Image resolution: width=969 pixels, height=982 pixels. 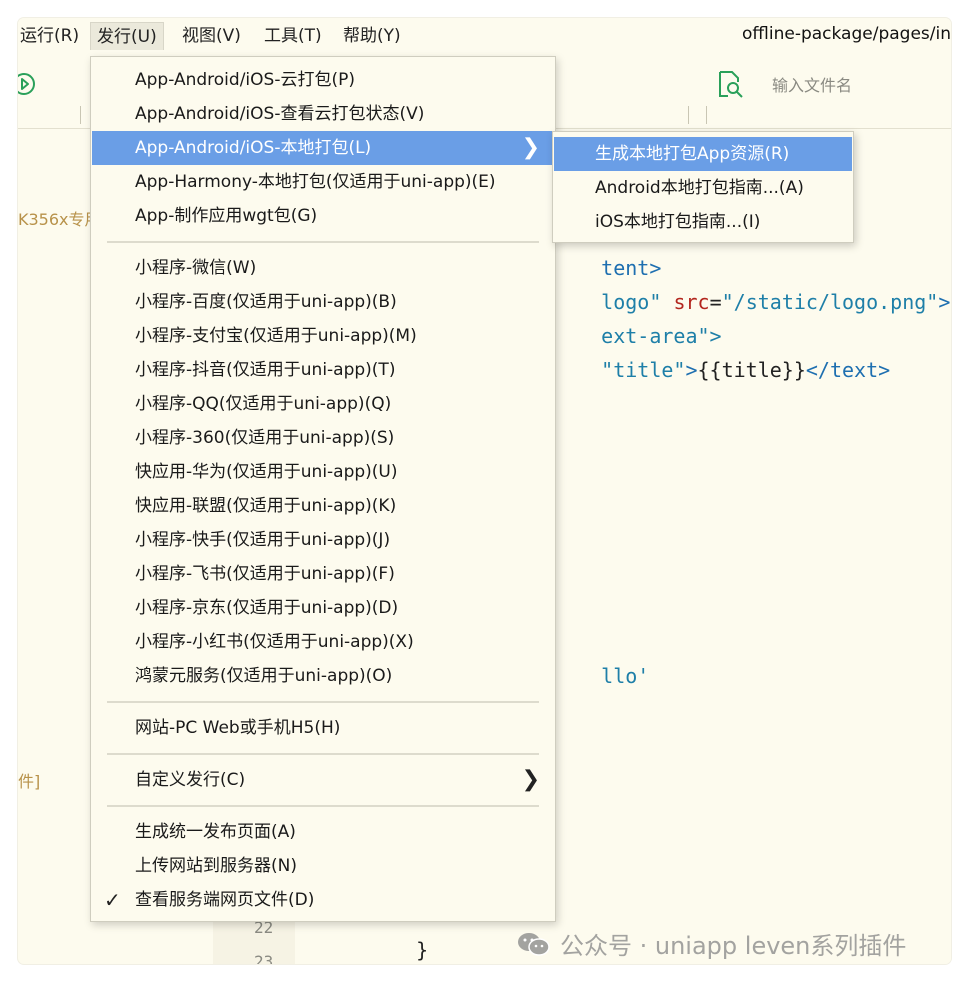 What do you see at coordinates (323, 370) in the screenshot?
I see `menu-item-mp-douyin: 小程序-抖音(仅适用于uni-app)(T)` at bounding box center [323, 370].